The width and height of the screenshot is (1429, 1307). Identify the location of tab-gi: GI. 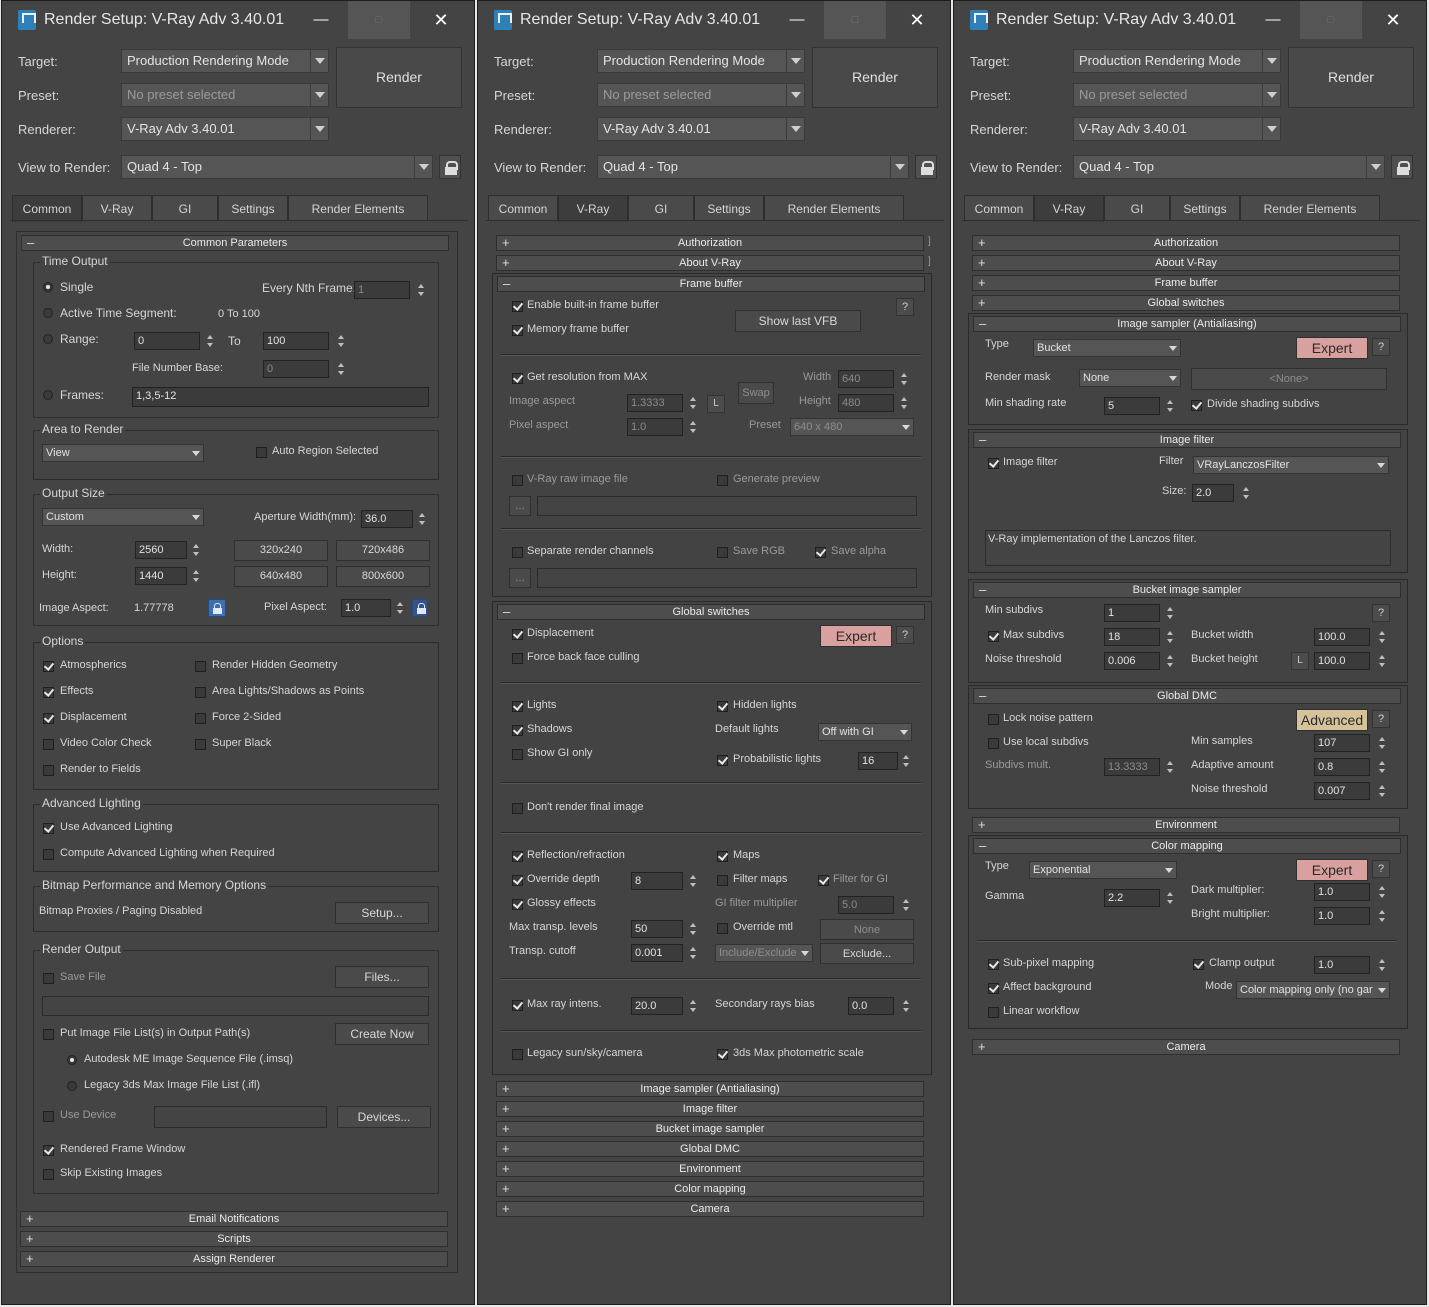
(661, 208).